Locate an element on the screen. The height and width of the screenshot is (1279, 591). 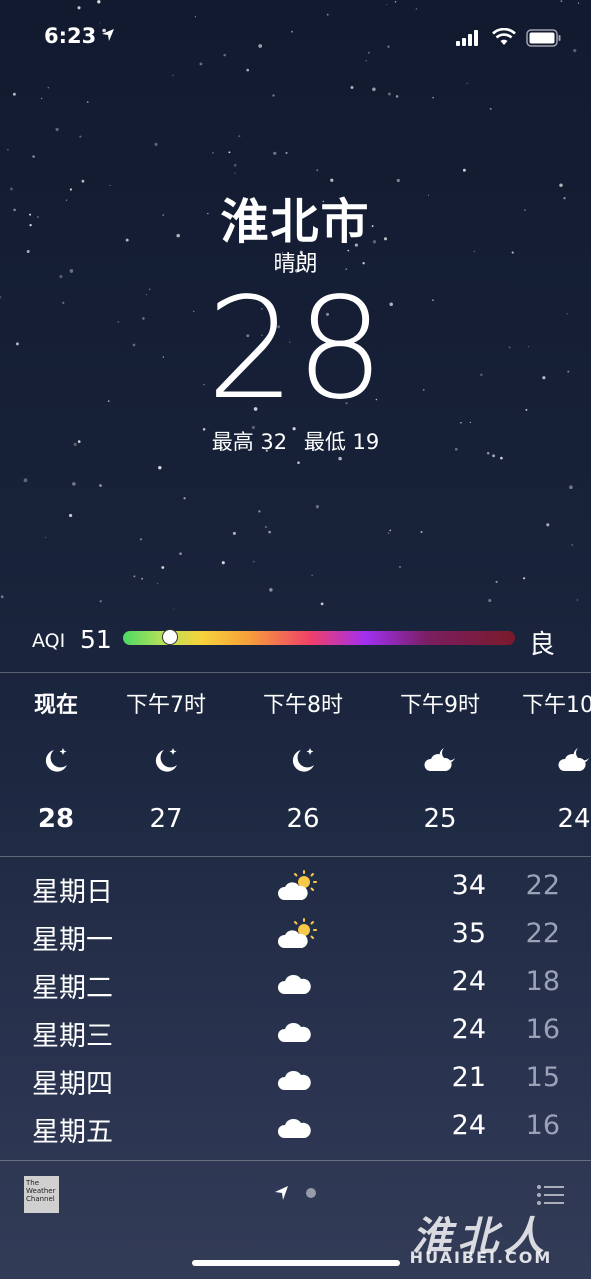
current-temperature: 28 is located at coordinates (295, 349).